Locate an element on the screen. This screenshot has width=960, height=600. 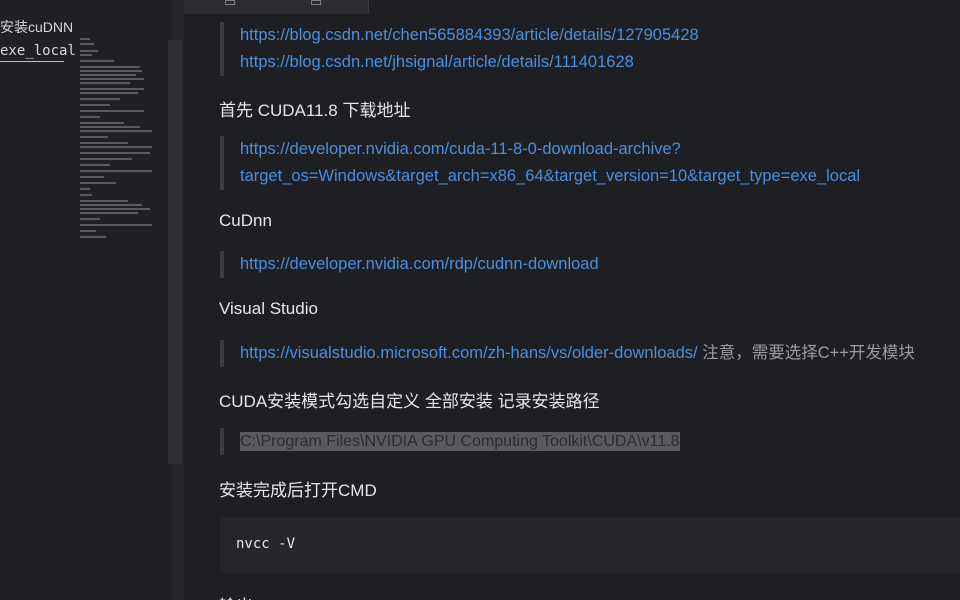
heading-cuda-download: 首先 CUDA11.8 下载地址 is located at coordinates (315, 110).